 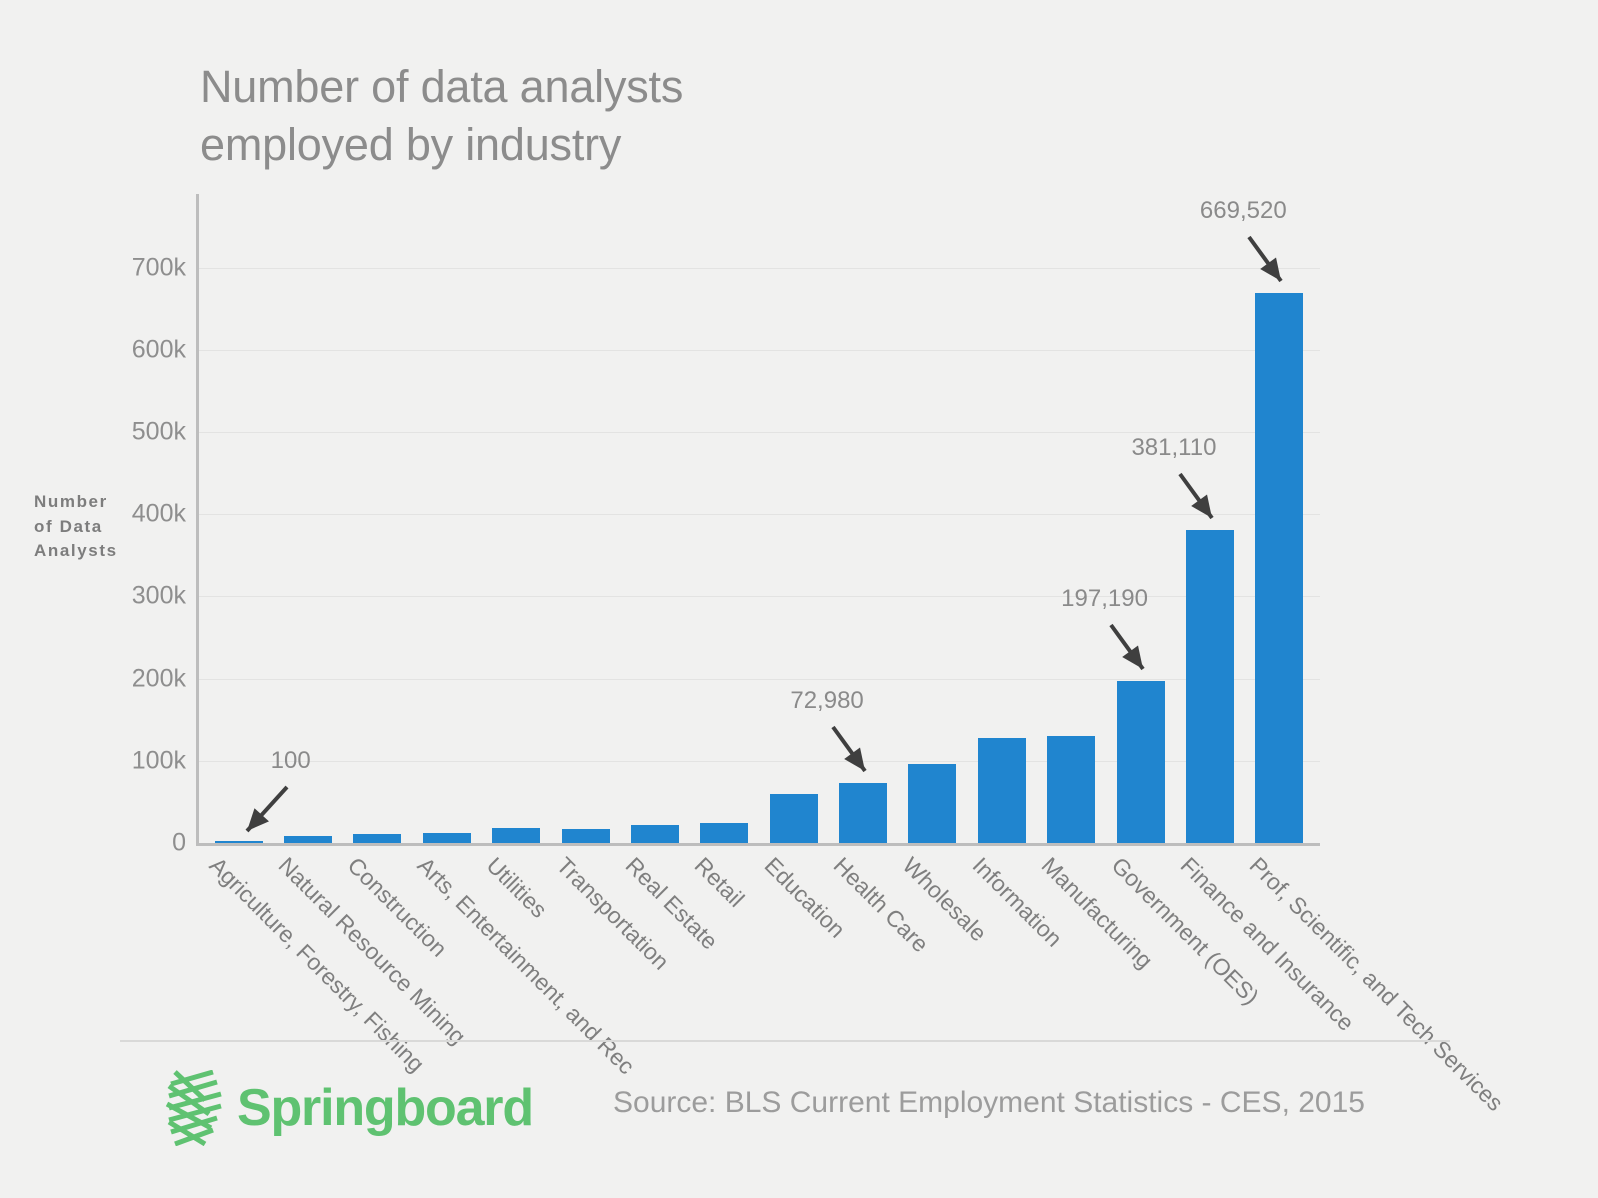 What do you see at coordinates (158, 513) in the screenshot?
I see `y-tick-label: 400k` at bounding box center [158, 513].